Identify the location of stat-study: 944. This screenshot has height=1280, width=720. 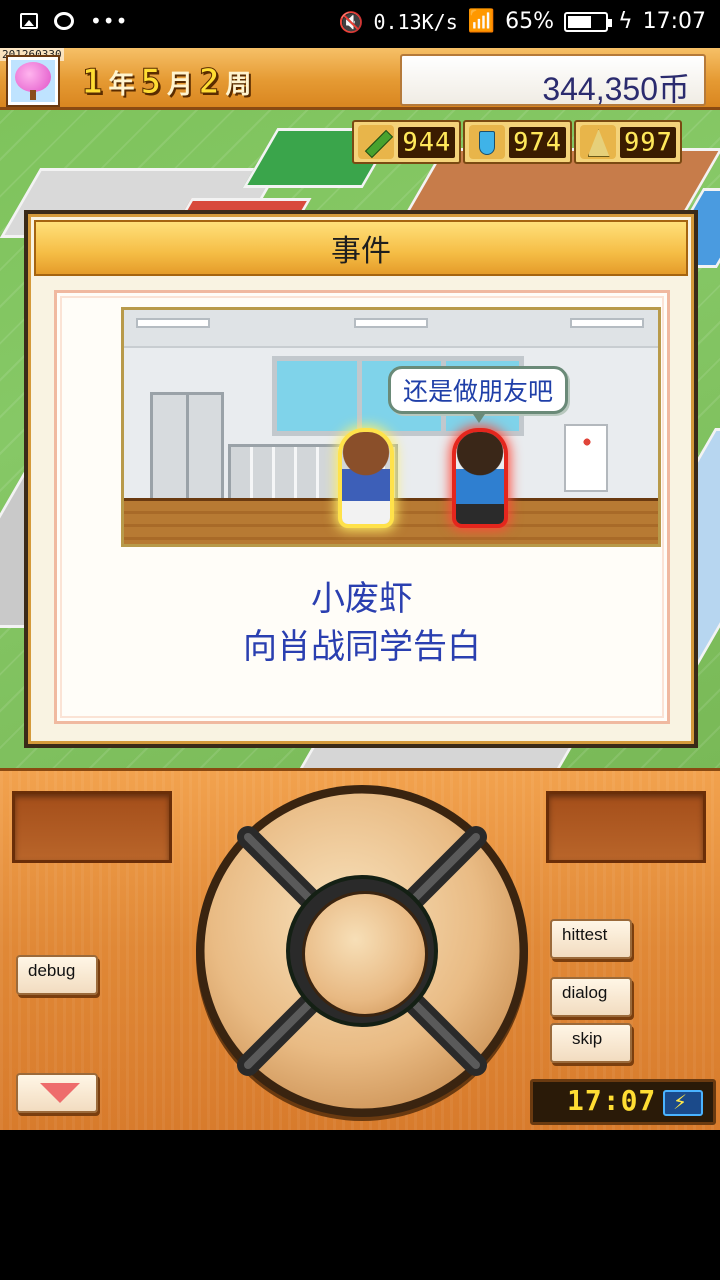
(406, 142).